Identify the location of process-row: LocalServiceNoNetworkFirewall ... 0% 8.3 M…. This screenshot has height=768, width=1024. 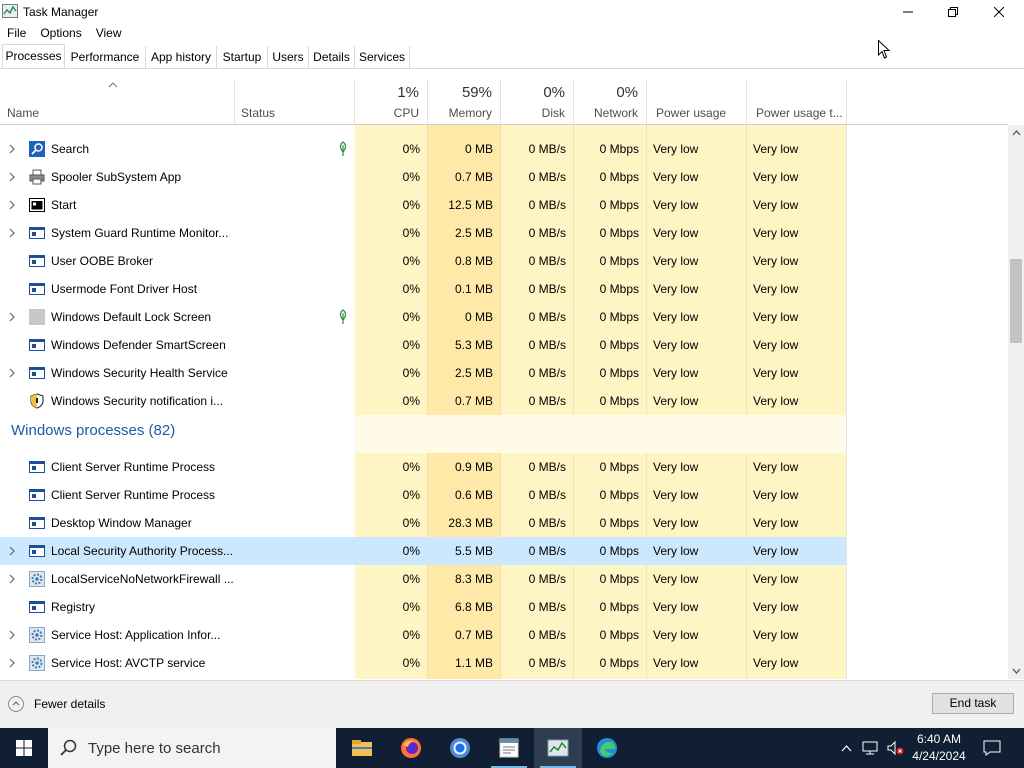
(423, 579).